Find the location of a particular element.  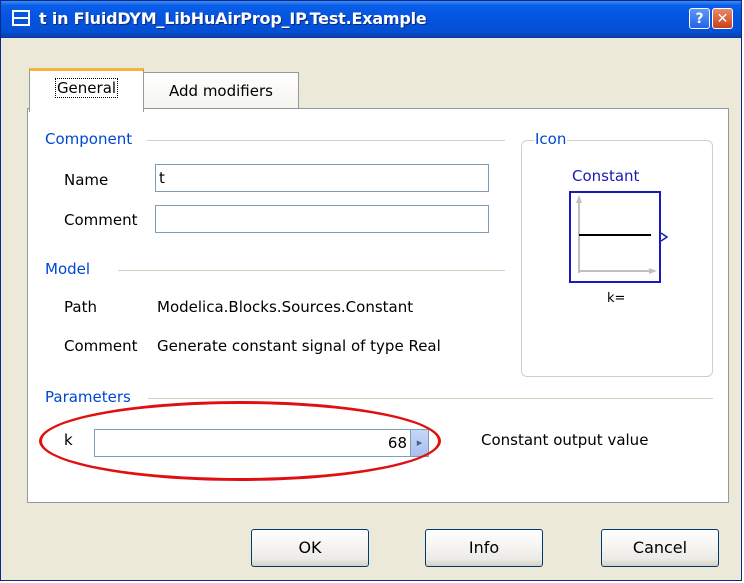

model-group-divider is located at coordinates (311, 270).